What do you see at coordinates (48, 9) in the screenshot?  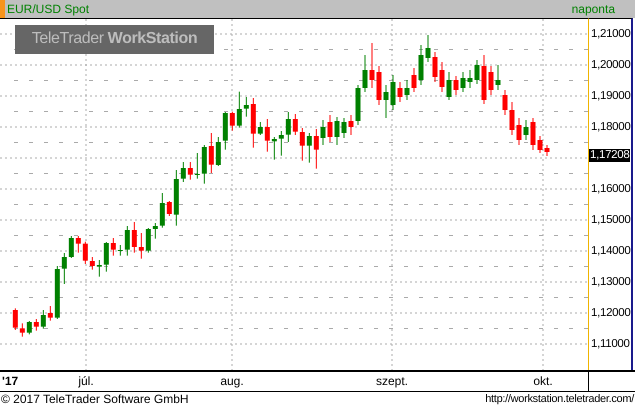 I see `symbol-label: EUR/USD Spot` at bounding box center [48, 9].